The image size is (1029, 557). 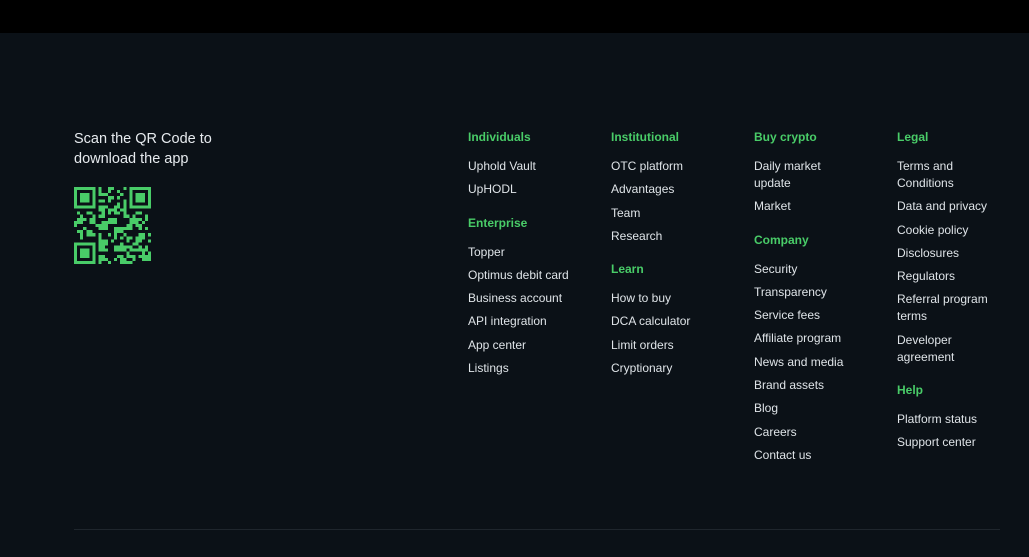 I want to click on footer-link-daily-market-update: Daily market update, so click(x=794, y=175).